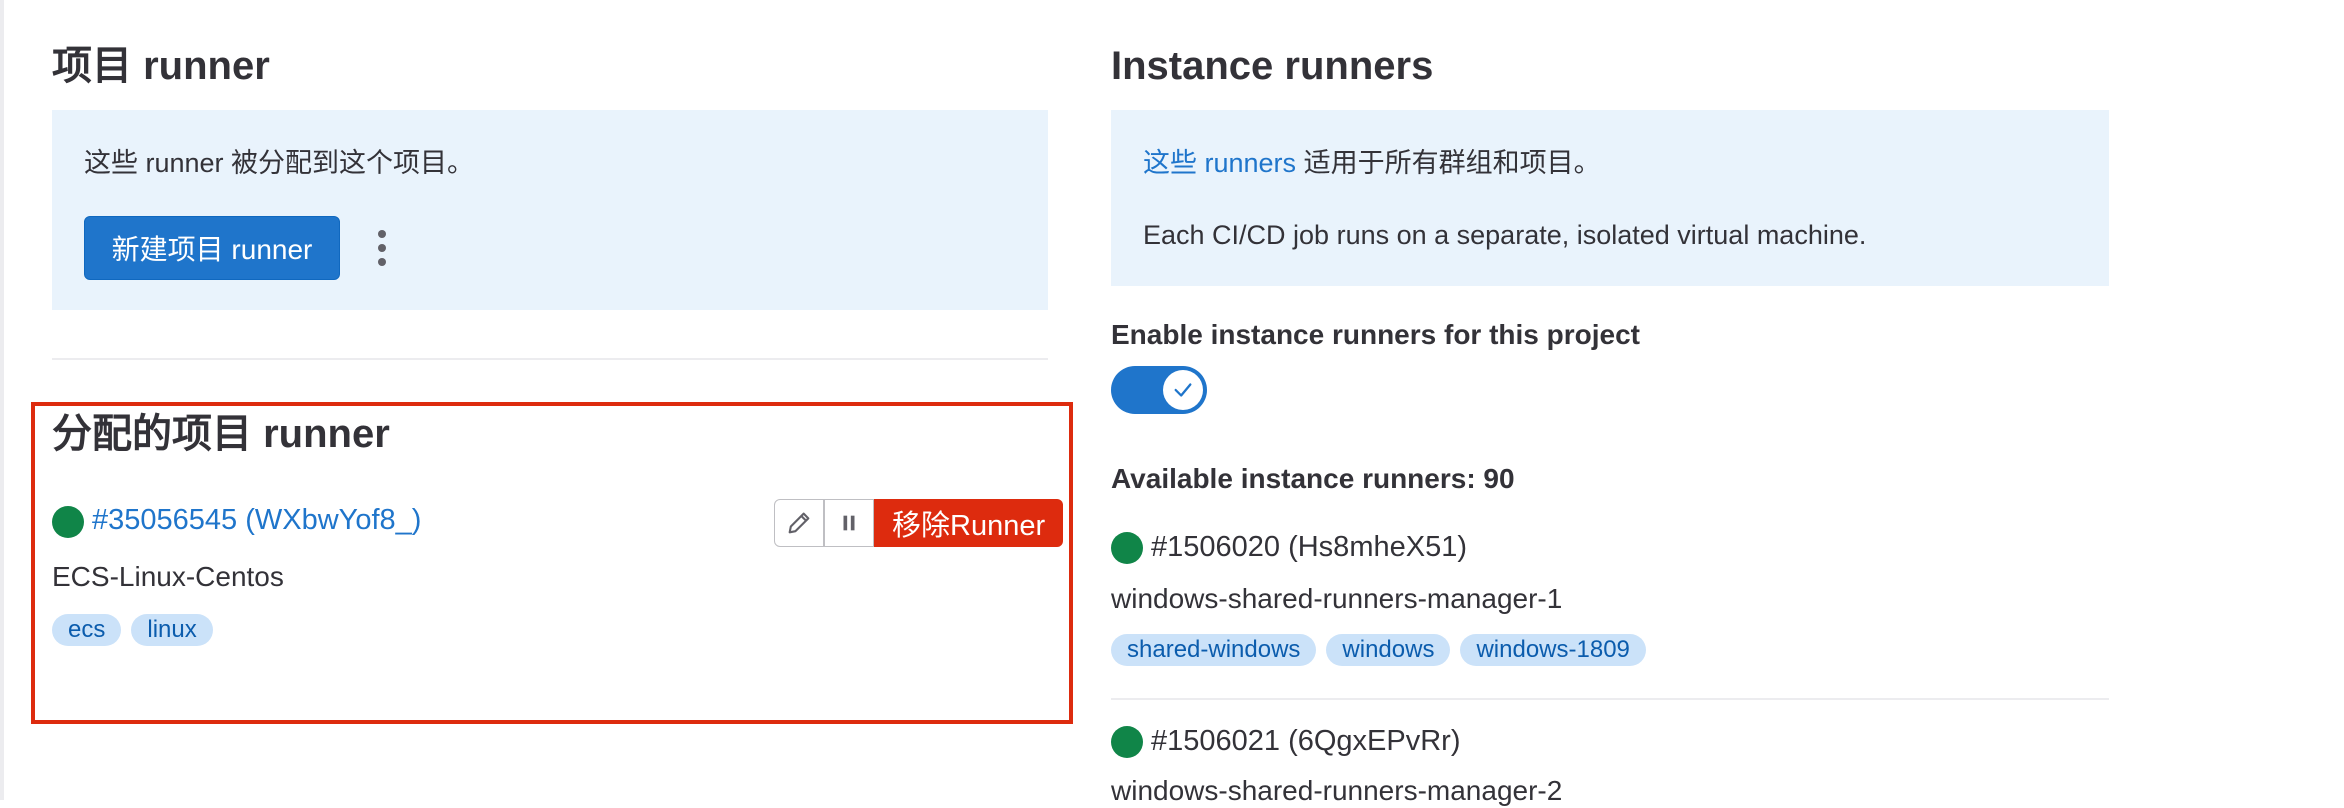 The height and width of the screenshot is (808, 2344). What do you see at coordinates (1610, 699) in the screenshot?
I see `runner-list-divider` at bounding box center [1610, 699].